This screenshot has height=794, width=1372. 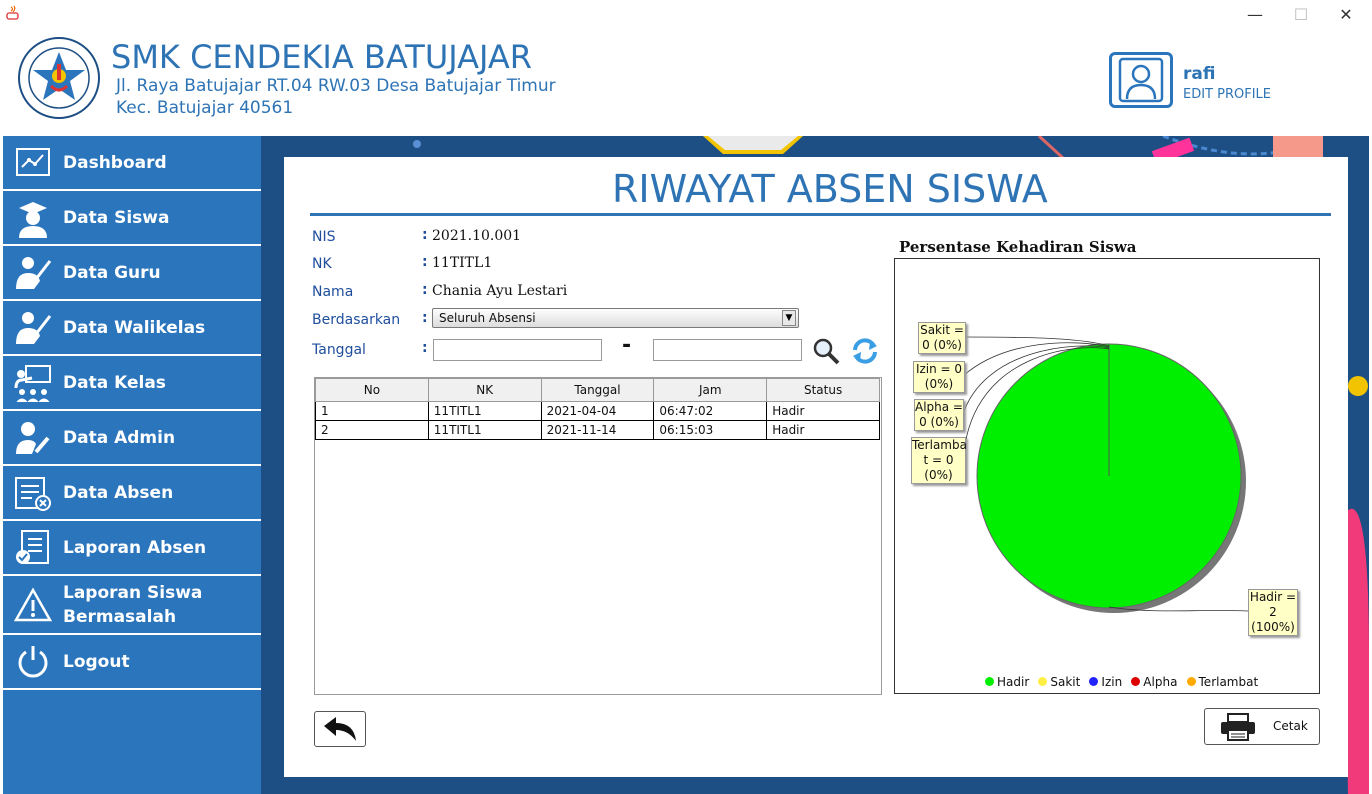 I want to click on callout-alpha: Alpha = 0 (0%), so click(x=939, y=415).